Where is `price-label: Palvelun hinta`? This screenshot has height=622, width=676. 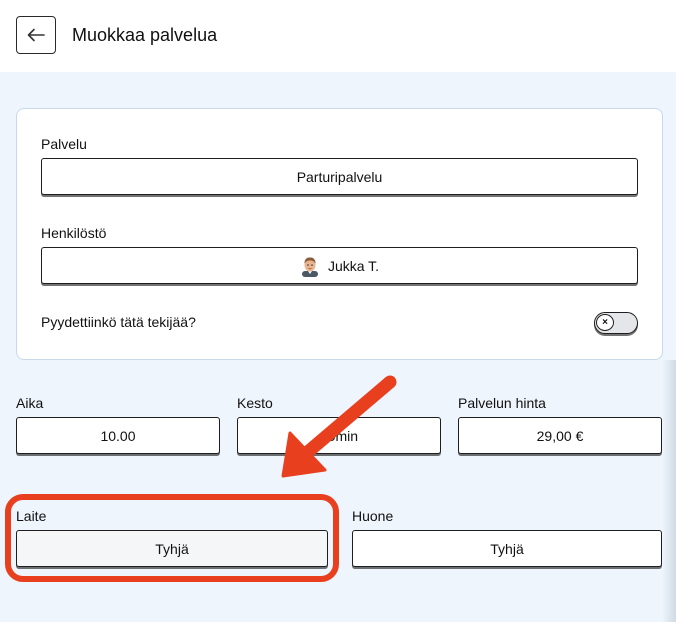 price-label: Palvelun hinta is located at coordinates (502, 403).